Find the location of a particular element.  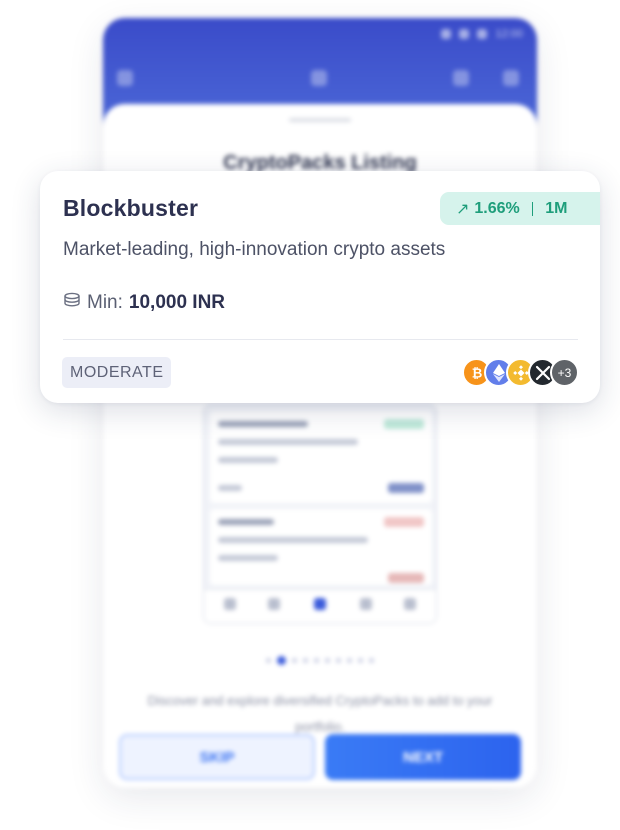

battery-icon is located at coordinates (482, 34).